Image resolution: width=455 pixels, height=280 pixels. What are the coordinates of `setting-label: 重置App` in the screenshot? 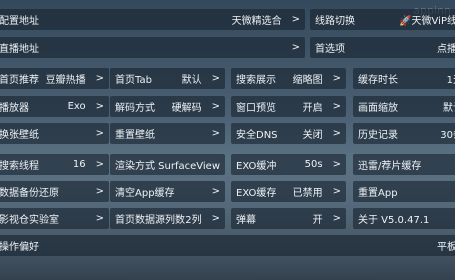 It's located at (378, 193).